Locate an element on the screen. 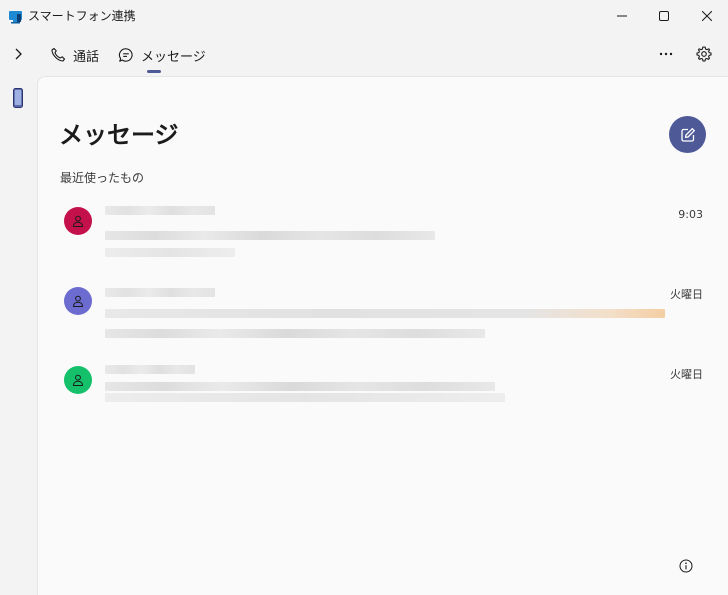 The image size is (728, 595). new-message-button is located at coordinates (687, 134).